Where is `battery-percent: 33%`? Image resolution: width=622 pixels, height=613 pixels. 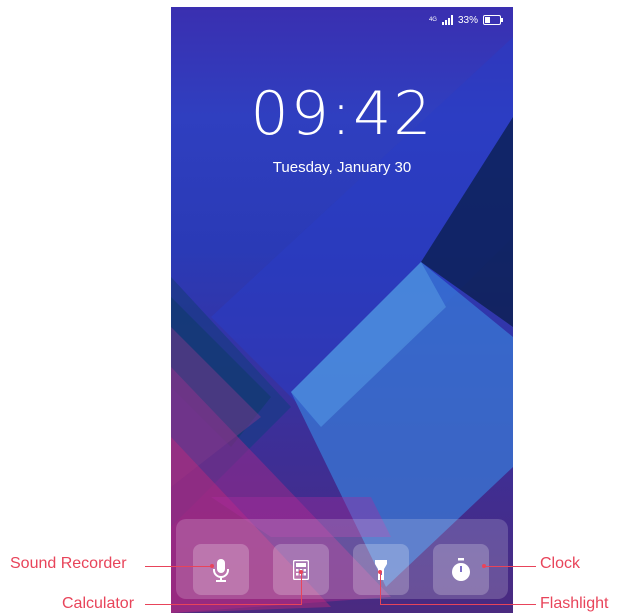 battery-percent: 33% is located at coordinates (467, 20).